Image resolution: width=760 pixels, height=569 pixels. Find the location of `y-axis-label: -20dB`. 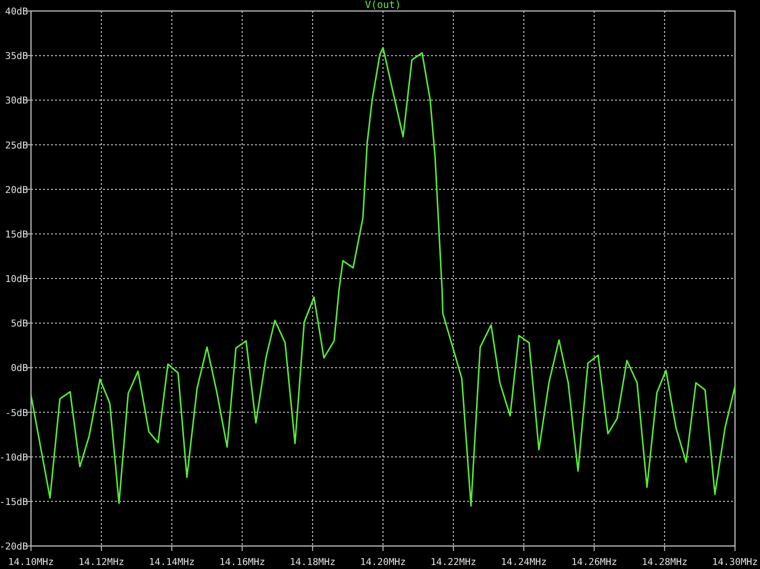

y-axis-label: -20dB is located at coordinates (14, 547).